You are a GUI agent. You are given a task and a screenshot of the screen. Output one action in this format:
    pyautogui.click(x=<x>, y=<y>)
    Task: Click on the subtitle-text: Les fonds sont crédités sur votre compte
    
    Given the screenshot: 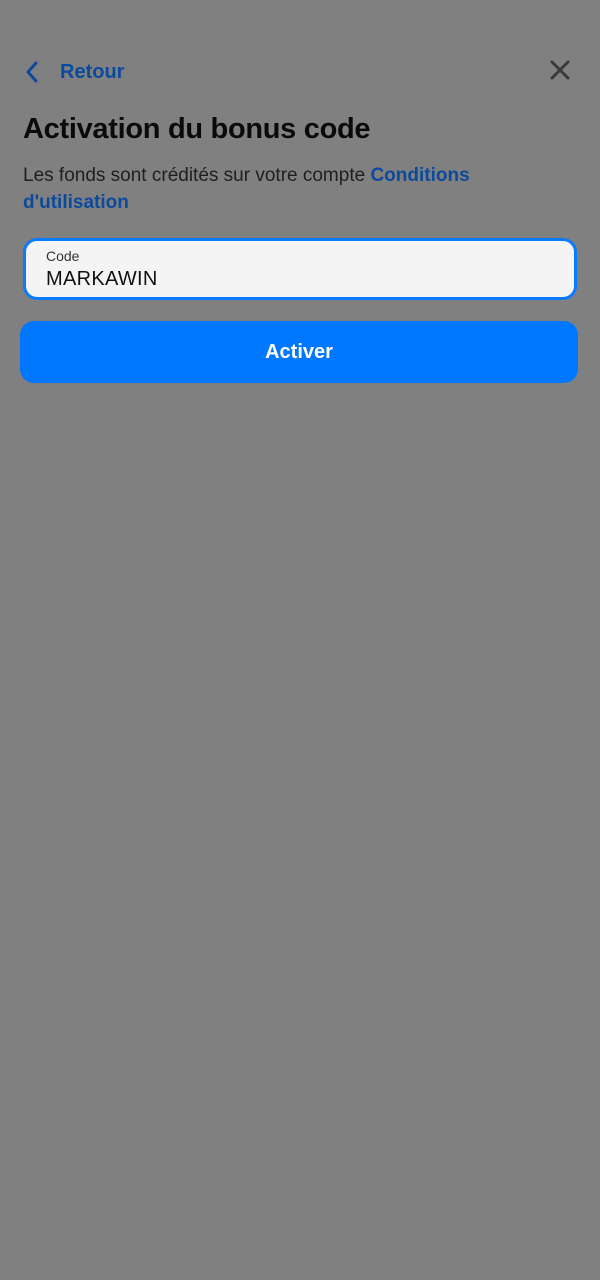 What is the action you would take?
    pyautogui.click(x=197, y=175)
    